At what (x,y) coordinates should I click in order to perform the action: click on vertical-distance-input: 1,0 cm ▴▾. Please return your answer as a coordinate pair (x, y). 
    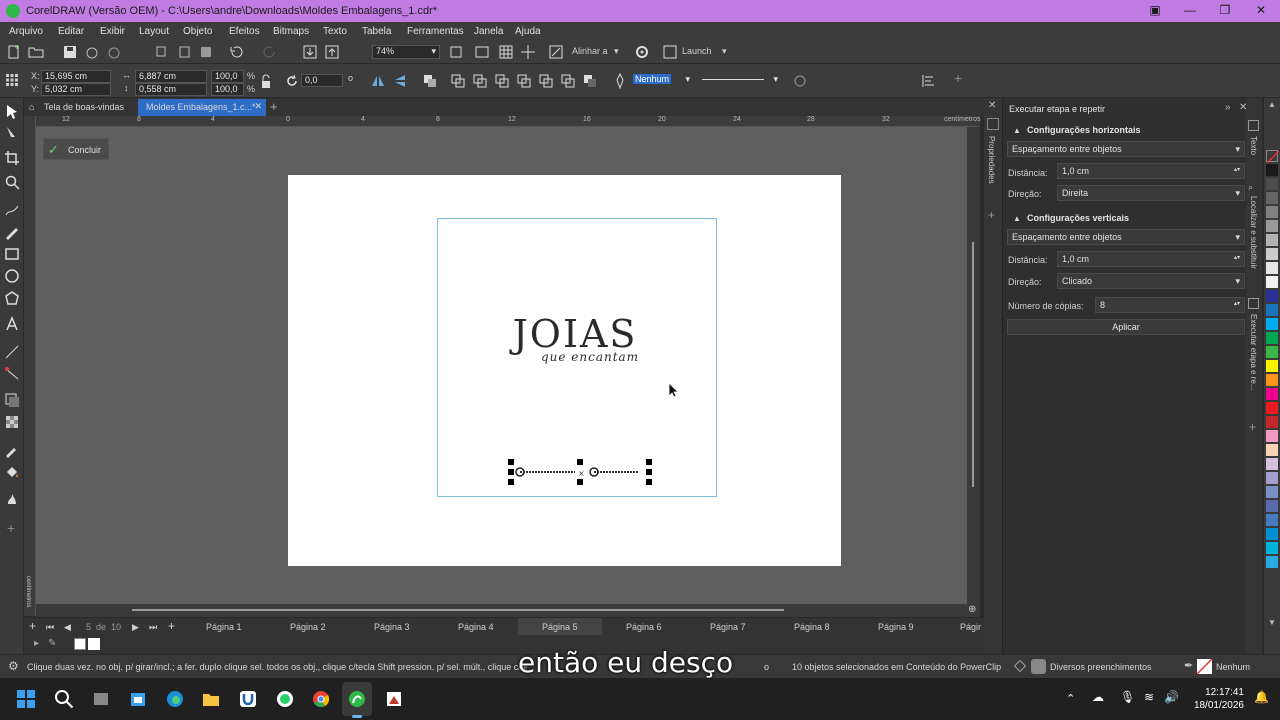
    Looking at the image, I should click on (1151, 259).